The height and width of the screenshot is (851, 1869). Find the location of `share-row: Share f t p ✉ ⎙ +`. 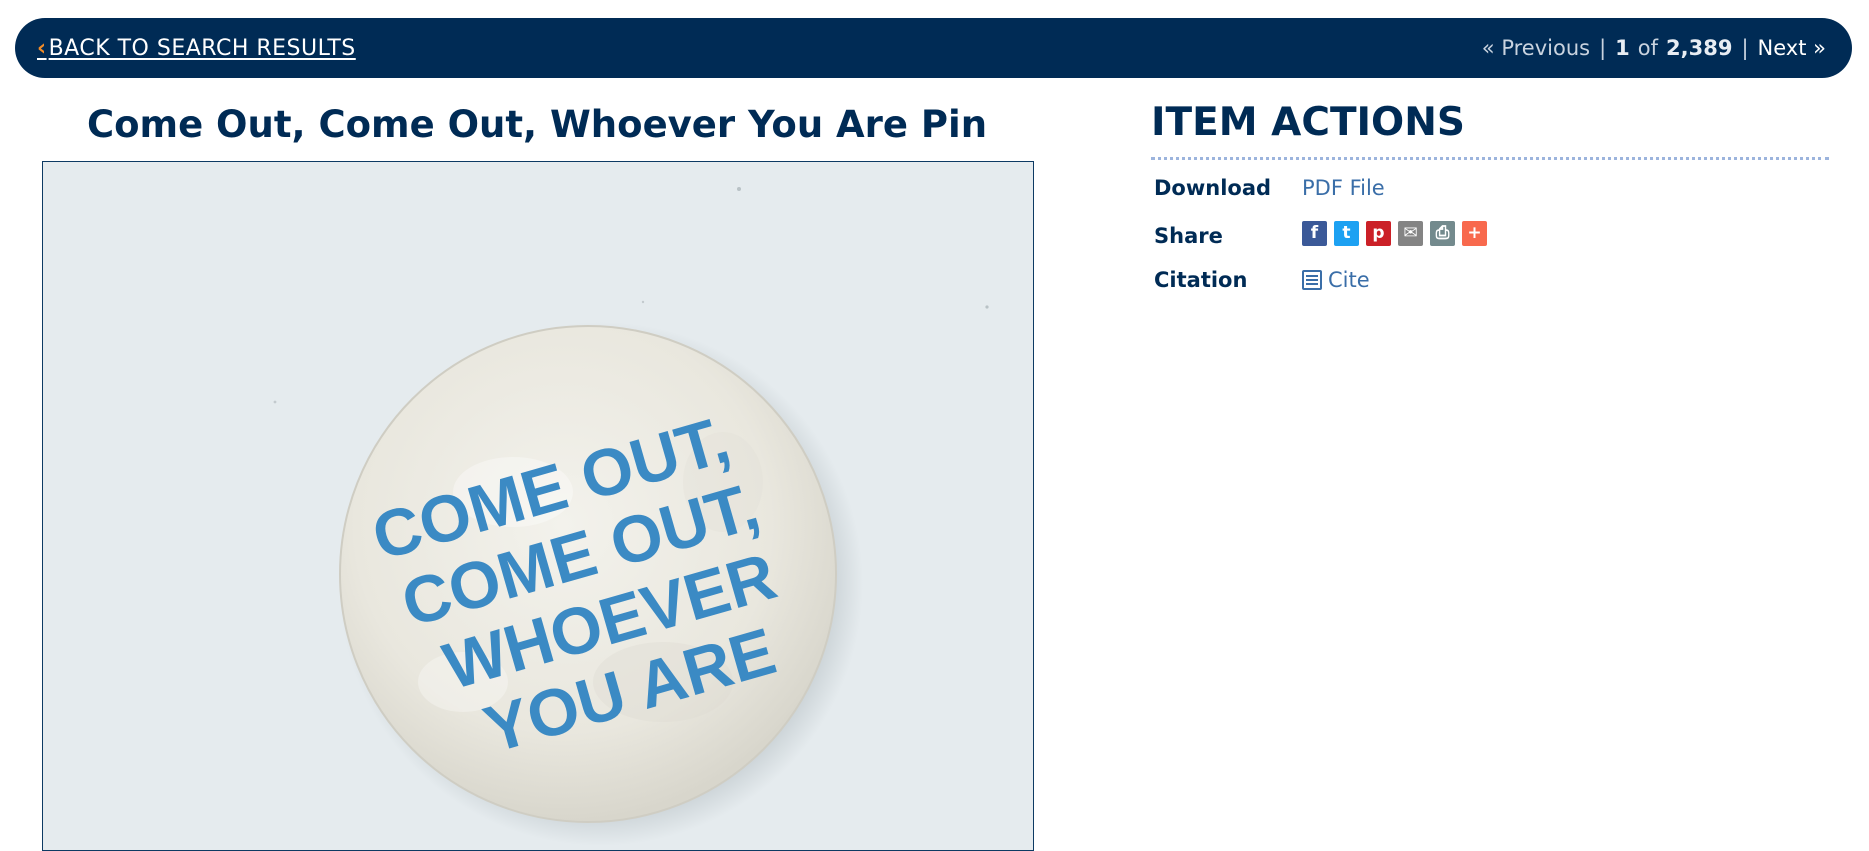

share-row: Share f t p ✉ ⎙ + is located at coordinates (1320, 233).